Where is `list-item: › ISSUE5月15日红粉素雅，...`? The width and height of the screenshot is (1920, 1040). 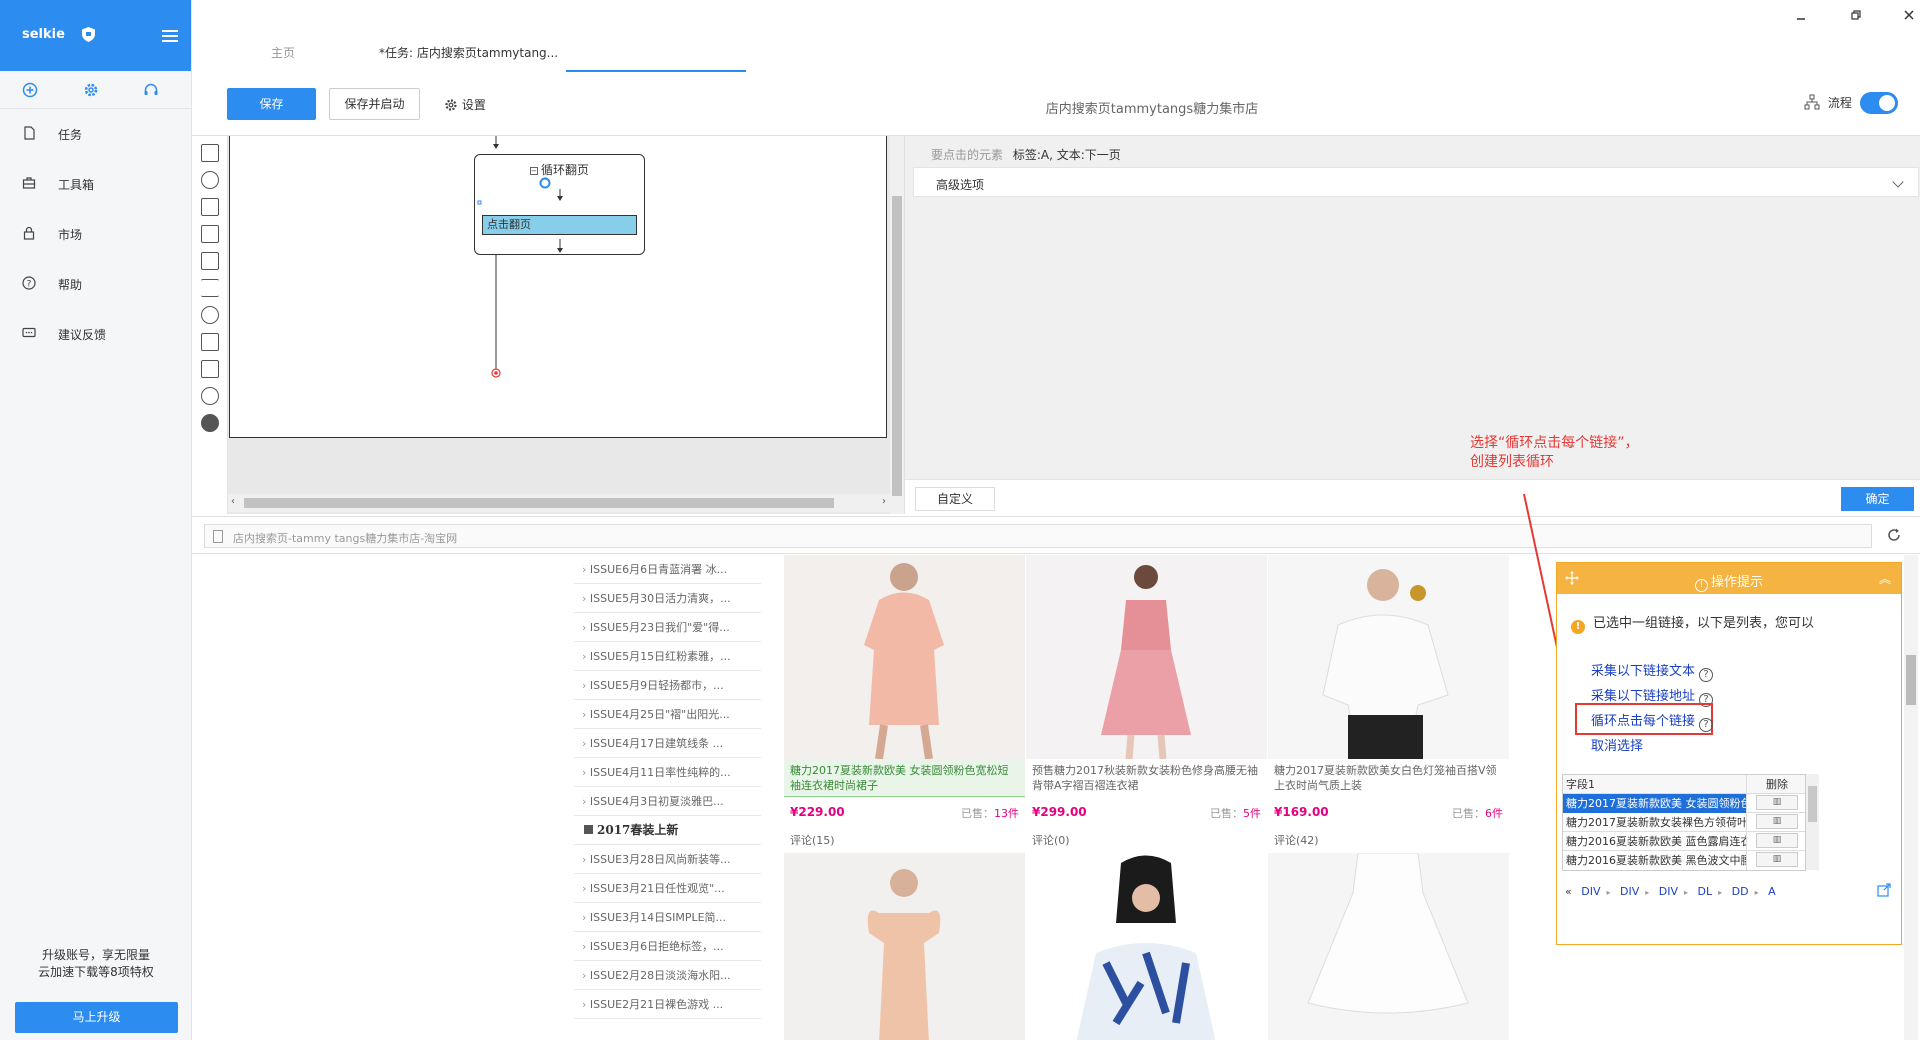 list-item: › ISSUE5月15日红粉素雅，... is located at coordinates (667, 656).